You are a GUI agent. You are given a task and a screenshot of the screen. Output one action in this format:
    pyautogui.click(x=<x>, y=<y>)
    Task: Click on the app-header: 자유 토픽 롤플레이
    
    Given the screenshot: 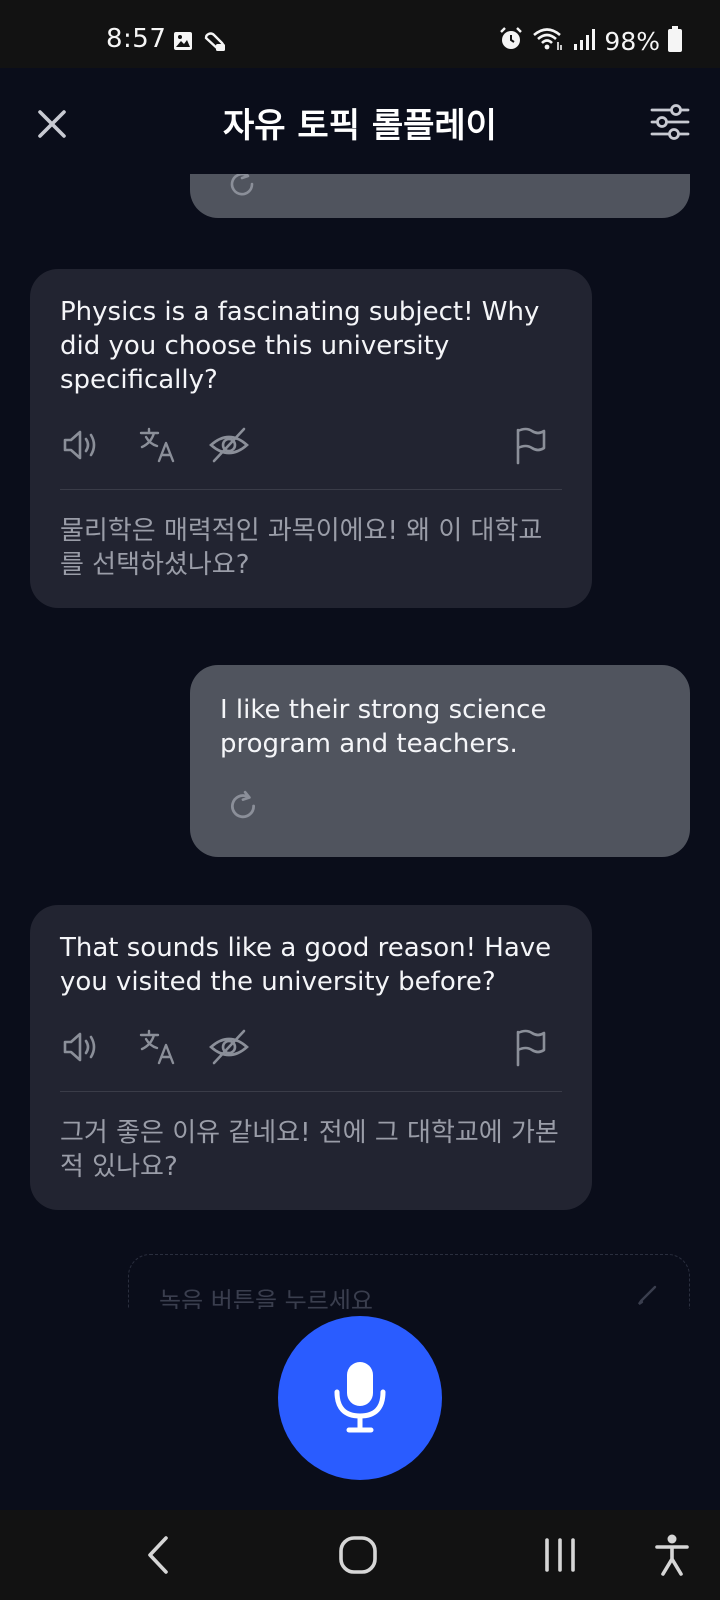 What is the action you would take?
    pyautogui.click(x=360, y=121)
    